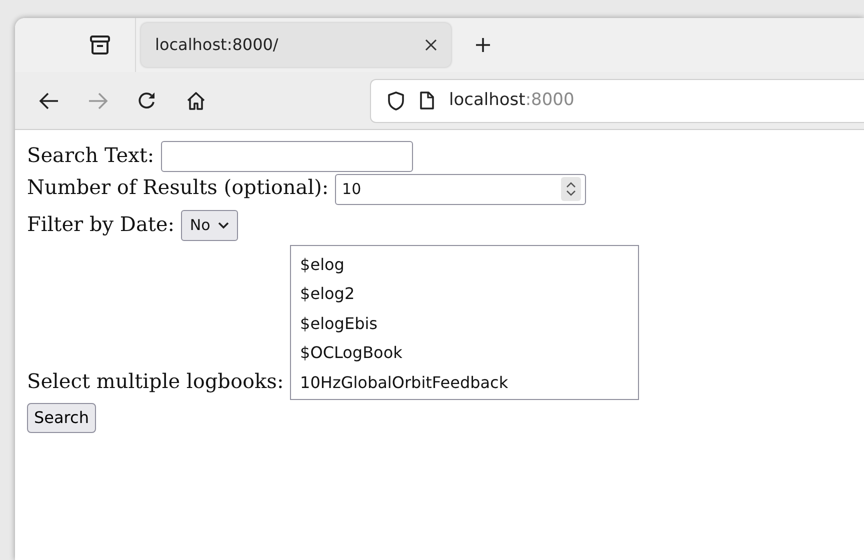 The height and width of the screenshot is (560, 864). What do you see at coordinates (155, 380) in the screenshot?
I see `field-label: Select multiple logbooks:` at bounding box center [155, 380].